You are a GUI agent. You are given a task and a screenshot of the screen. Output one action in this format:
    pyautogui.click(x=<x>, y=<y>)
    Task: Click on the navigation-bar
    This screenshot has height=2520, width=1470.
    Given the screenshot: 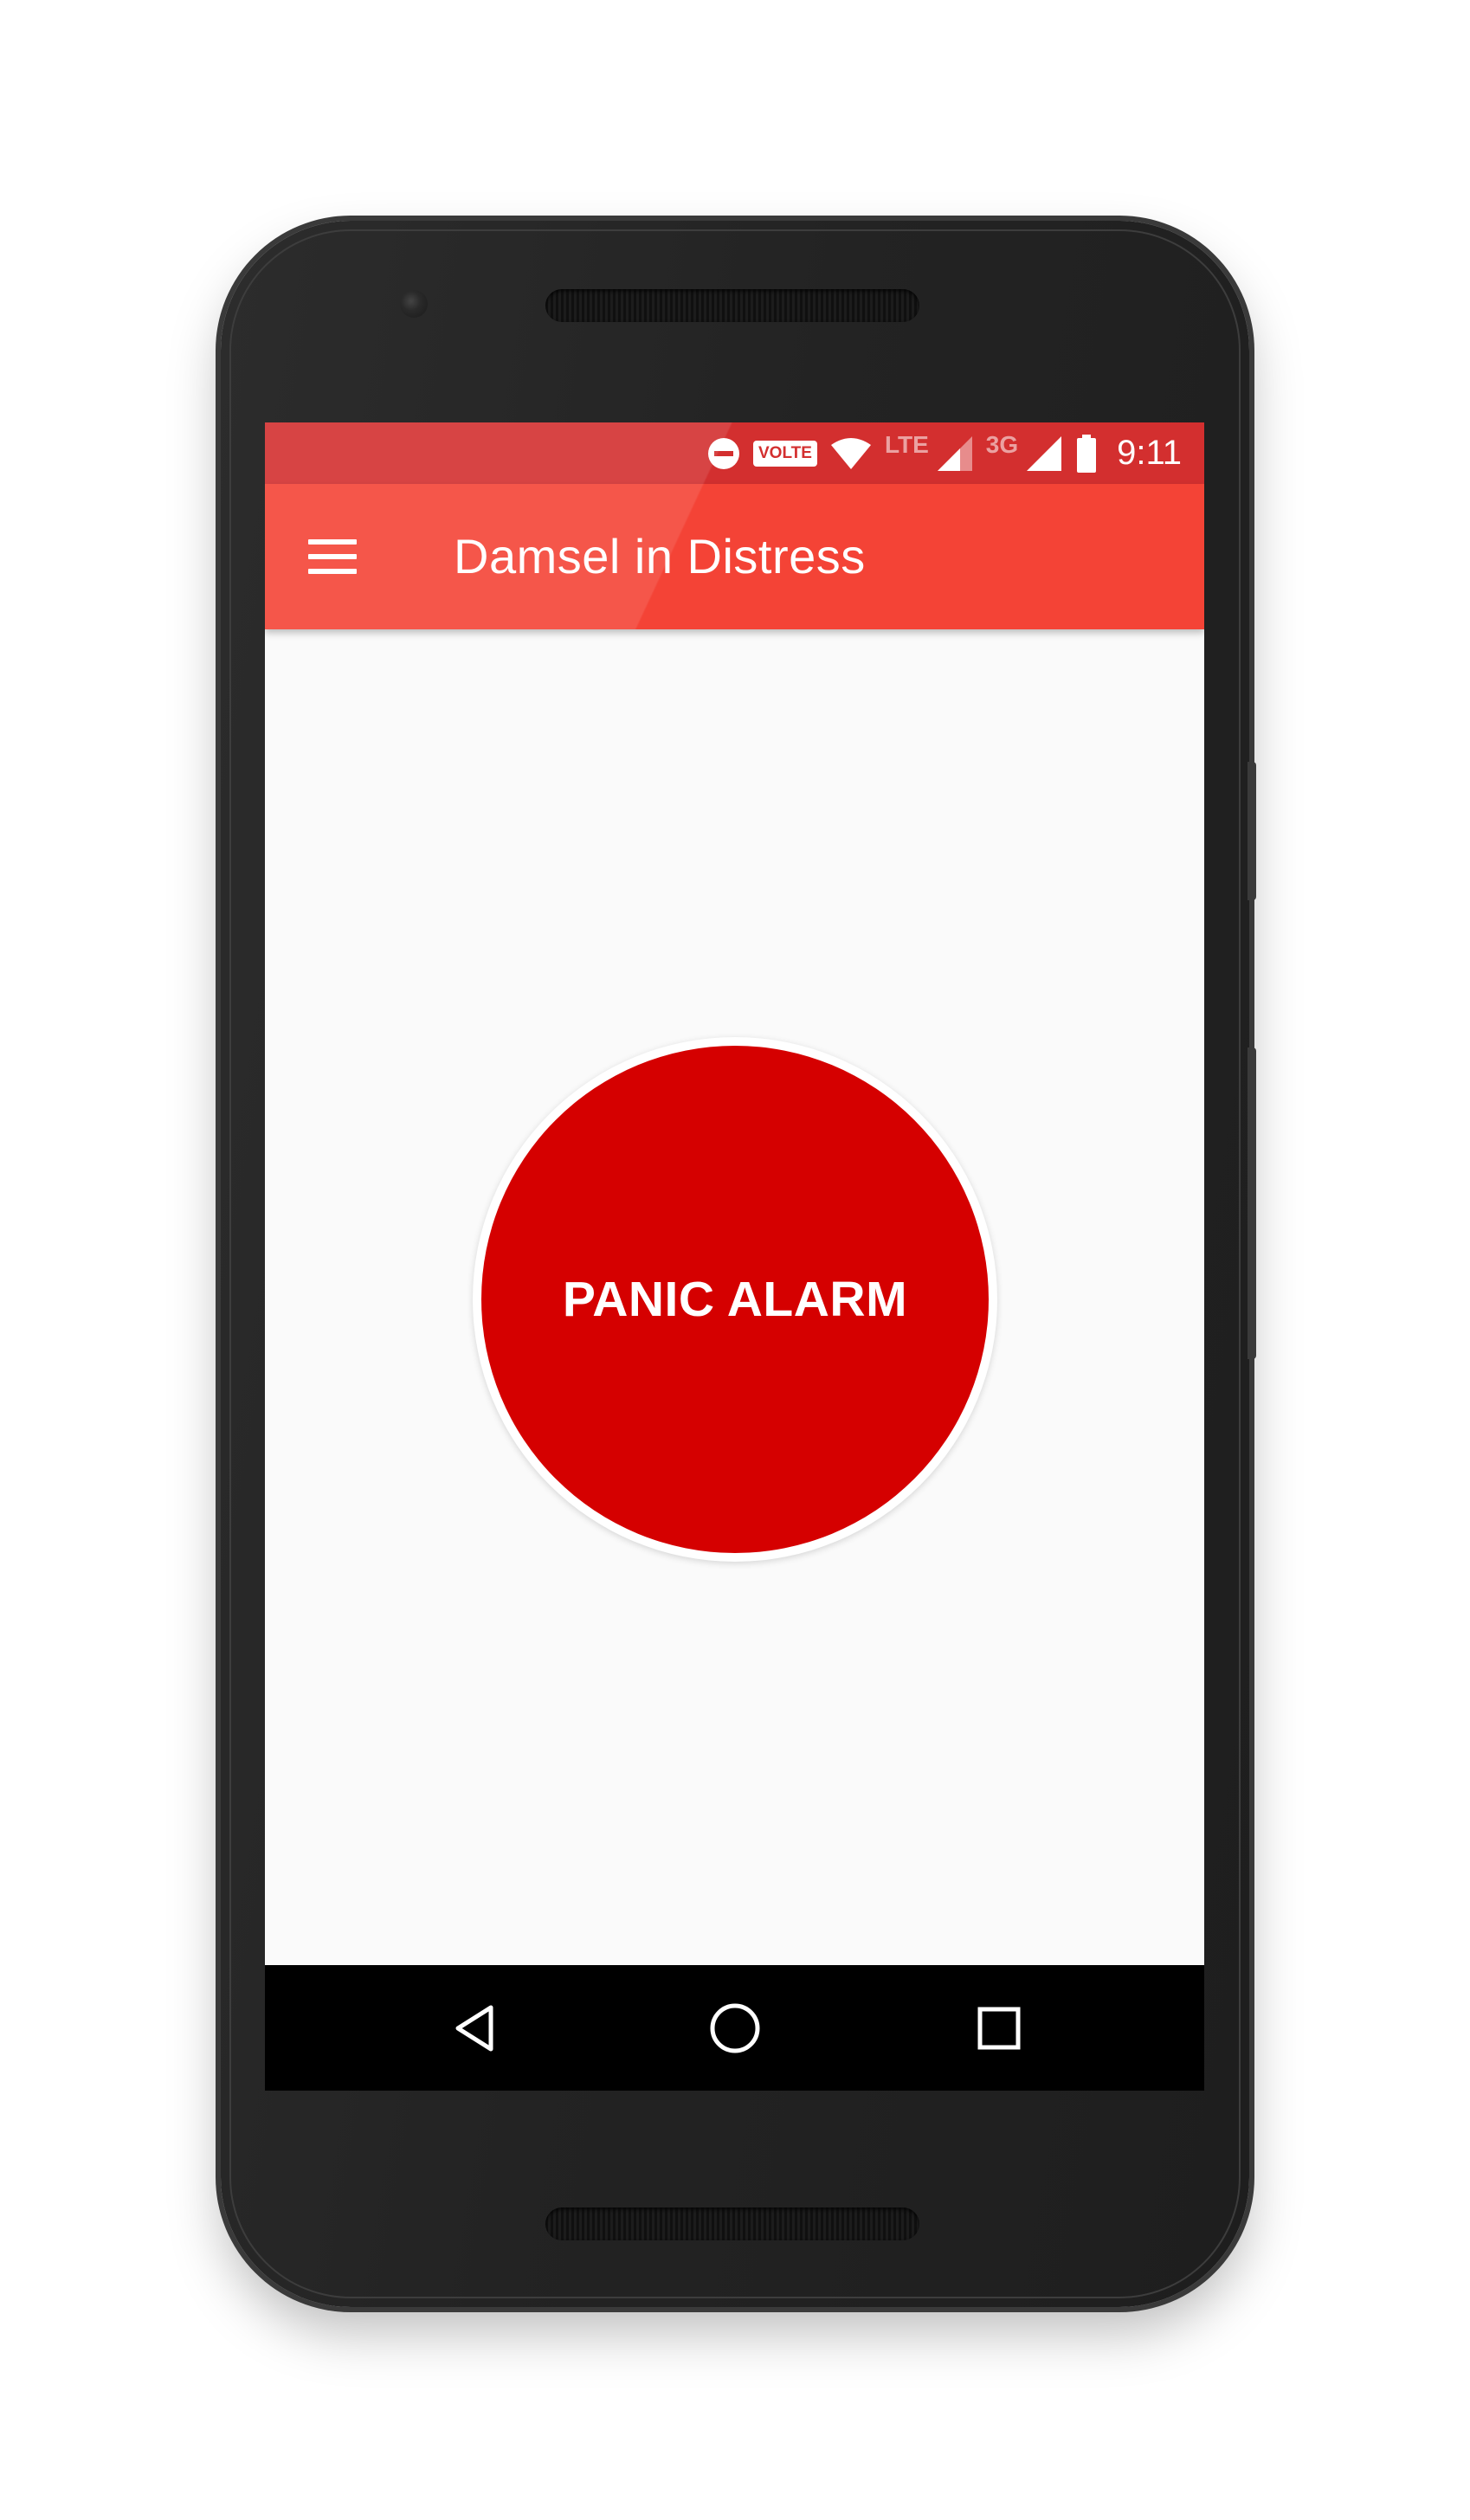 What is the action you would take?
    pyautogui.click(x=735, y=2028)
    